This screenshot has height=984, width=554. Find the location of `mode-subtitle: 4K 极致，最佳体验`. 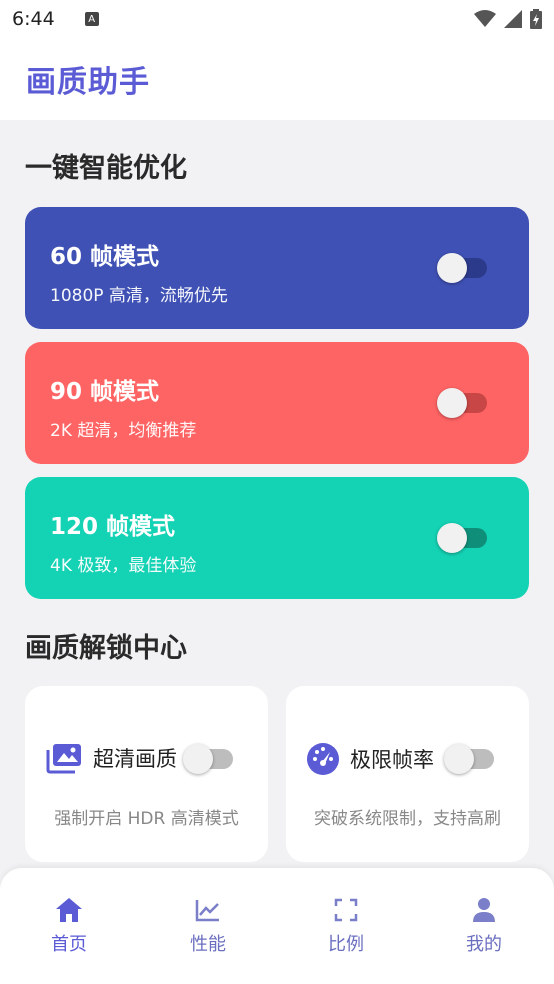

mode-subtitle: 4K 极致，最佳体验 is located at coordinates (123, 566).